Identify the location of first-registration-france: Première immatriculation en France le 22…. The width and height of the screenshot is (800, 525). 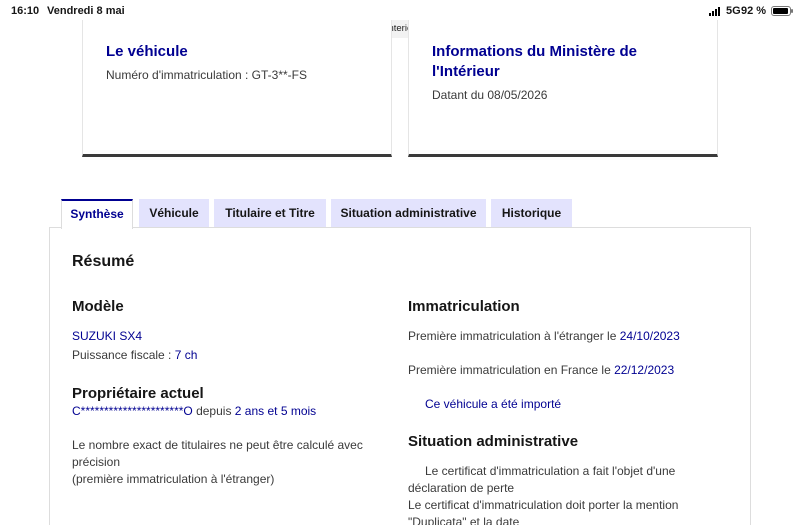
(541, 370).